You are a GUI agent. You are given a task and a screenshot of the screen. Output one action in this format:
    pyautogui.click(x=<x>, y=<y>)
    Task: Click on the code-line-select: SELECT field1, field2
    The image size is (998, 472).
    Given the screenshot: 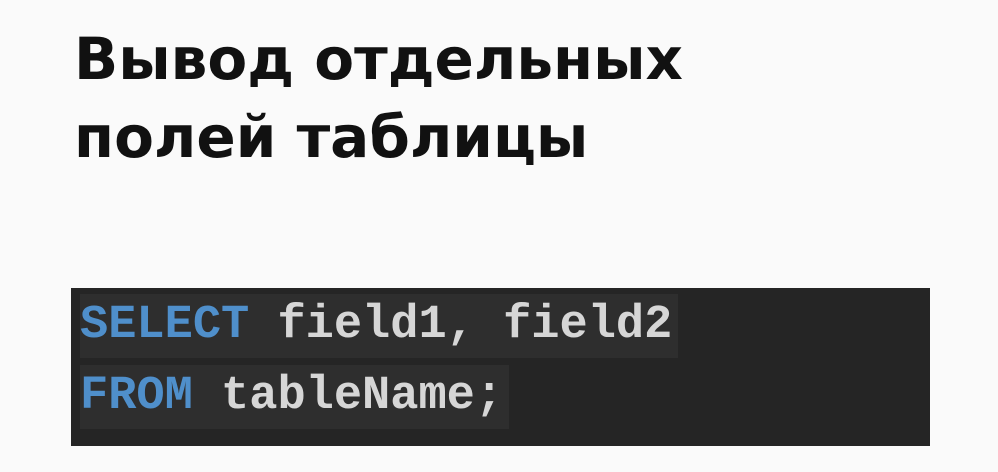 What is the action you would take?
    pyautogui.click(x=379, y=326)
    